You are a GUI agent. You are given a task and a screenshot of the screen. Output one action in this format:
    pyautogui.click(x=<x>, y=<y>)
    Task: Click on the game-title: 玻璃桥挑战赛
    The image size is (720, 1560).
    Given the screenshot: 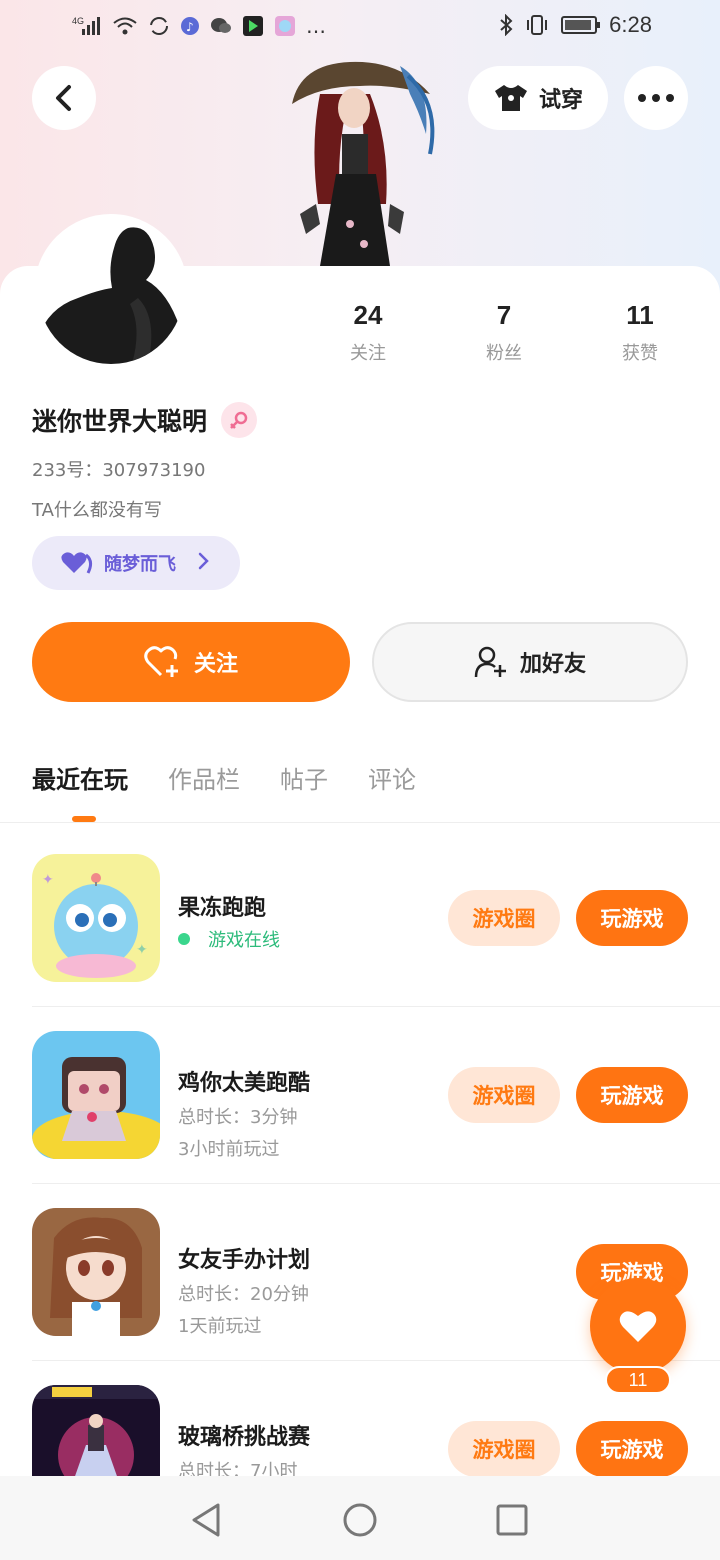 What is the action you would take?
    pyautogui.click(x=244, y=1437)
    